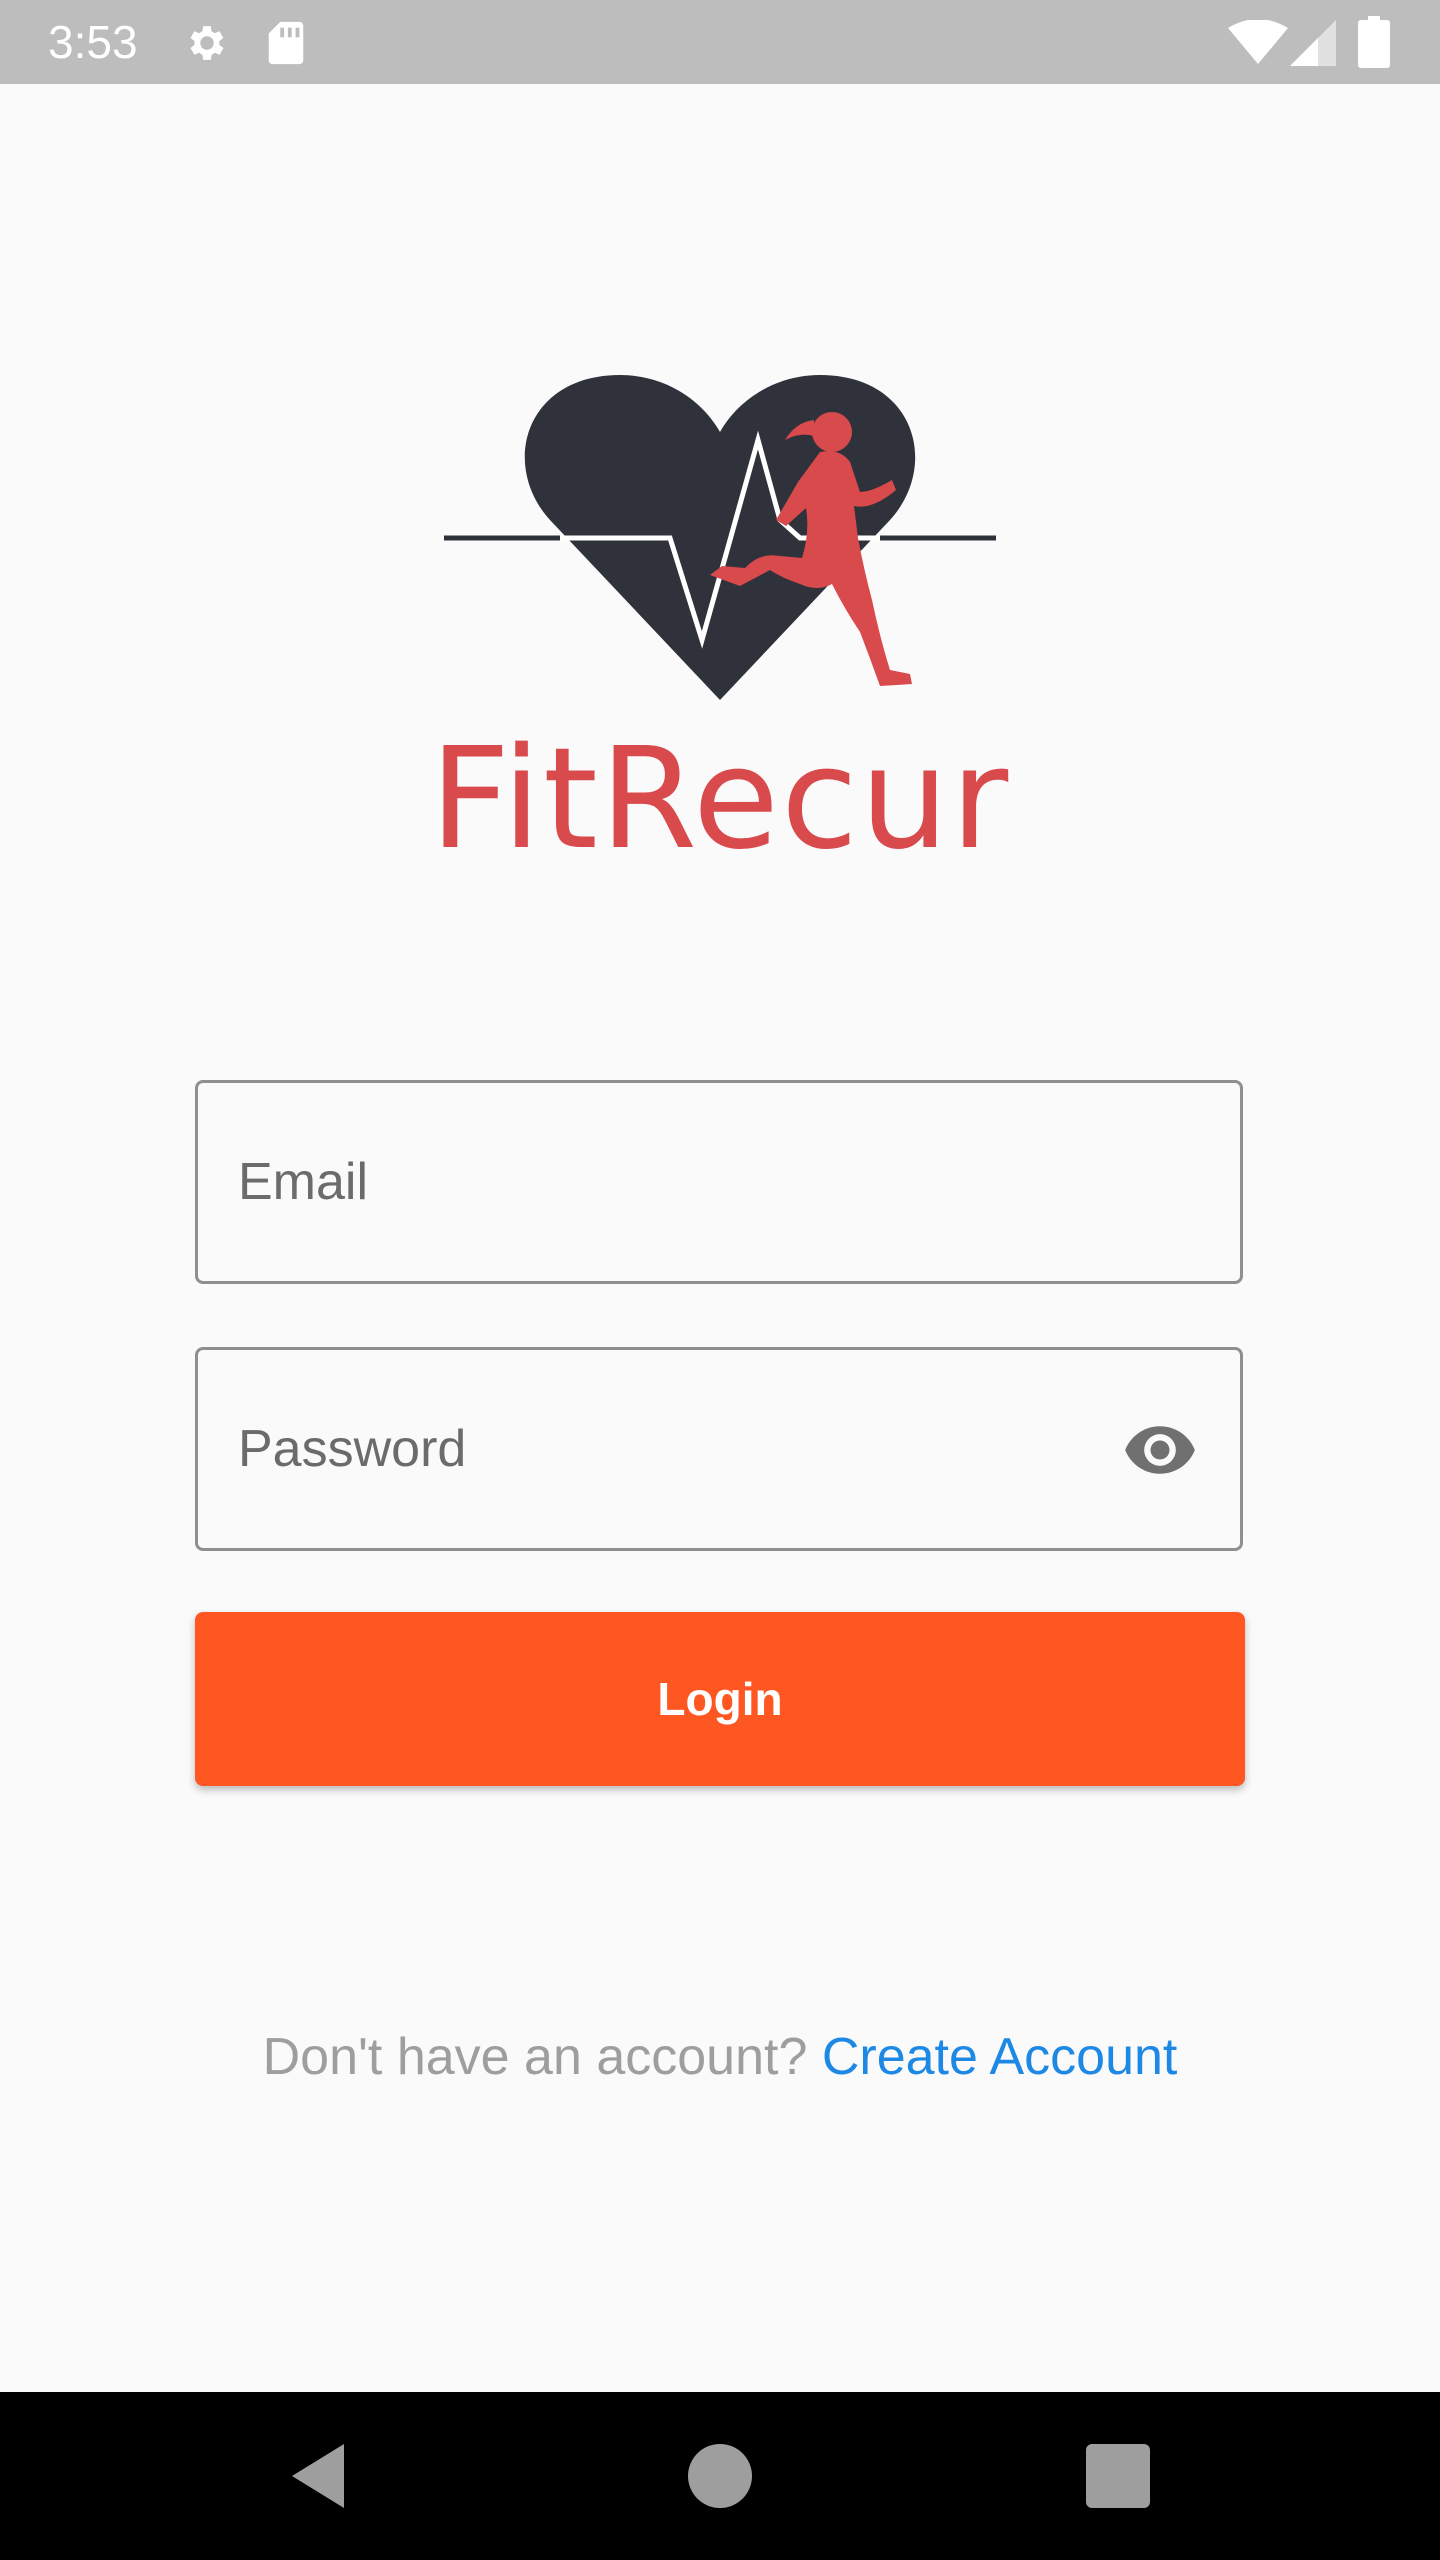 This screenshot has height=2560, width=1440. What do you see at coordinates (720, 799) in the screenshot?
I see `app-wordmark: FitRecur` at bounding box center [720, 799].